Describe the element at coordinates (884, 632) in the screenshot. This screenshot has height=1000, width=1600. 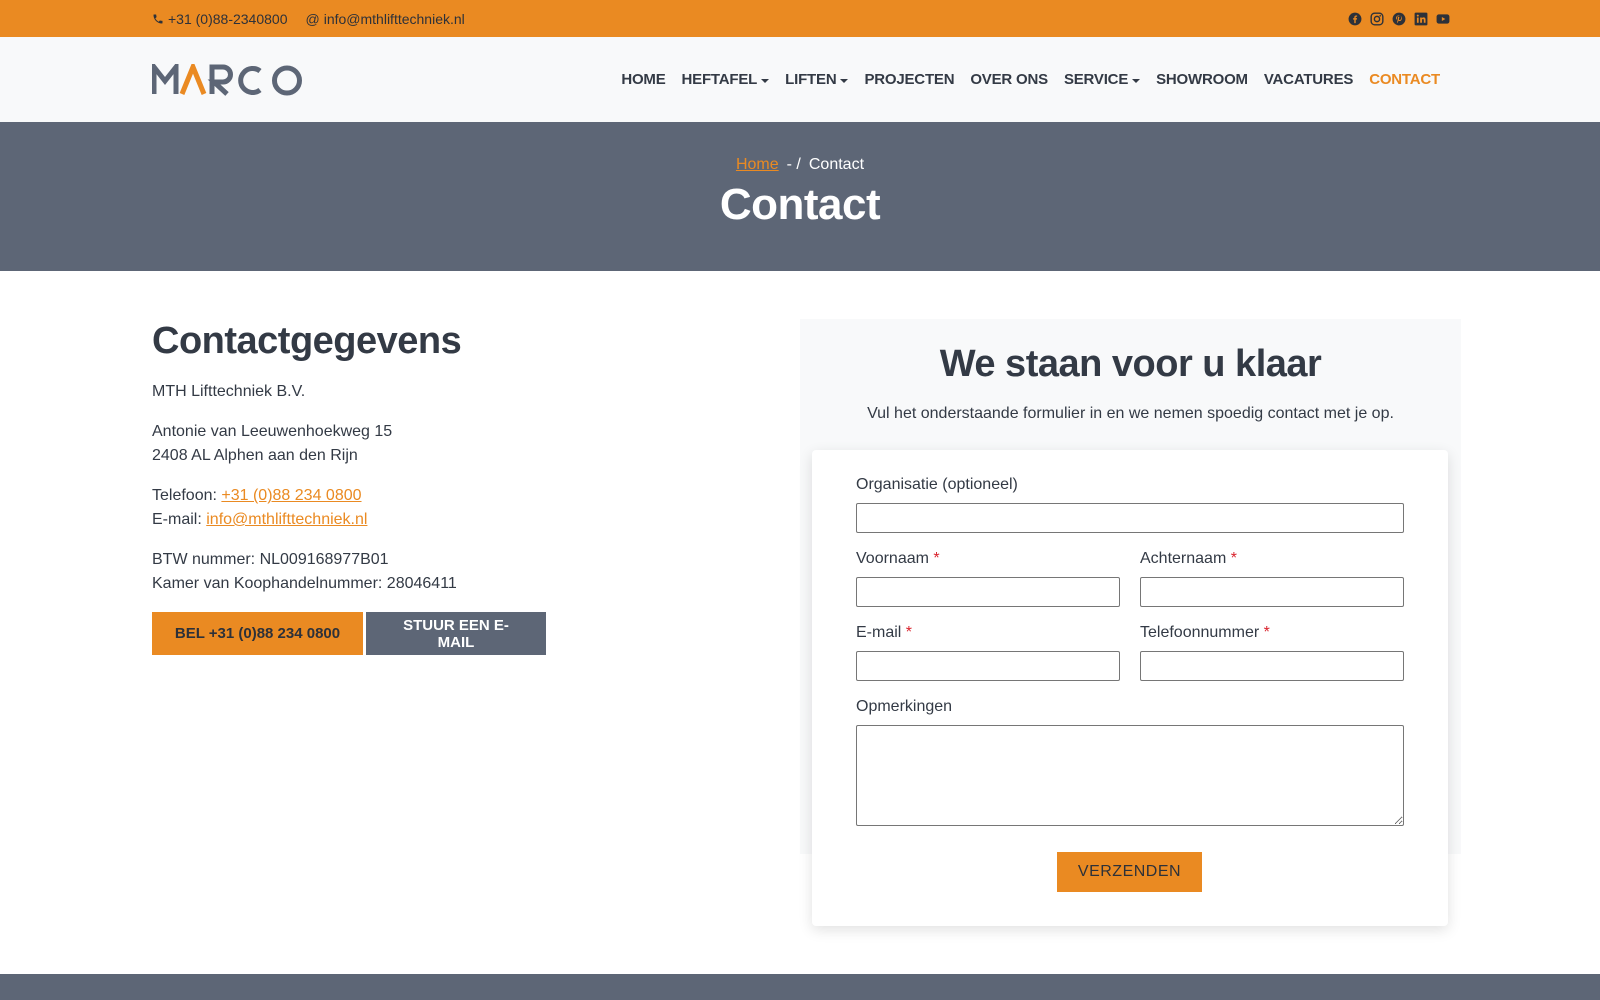
I see `email-field-label: E-mail *` at that location.